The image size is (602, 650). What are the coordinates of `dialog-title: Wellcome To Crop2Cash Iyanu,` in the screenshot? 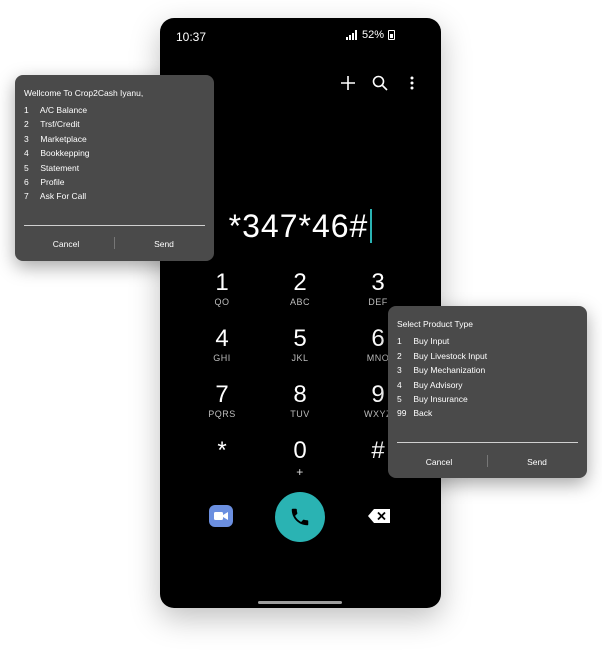 It's located at (84, 93).